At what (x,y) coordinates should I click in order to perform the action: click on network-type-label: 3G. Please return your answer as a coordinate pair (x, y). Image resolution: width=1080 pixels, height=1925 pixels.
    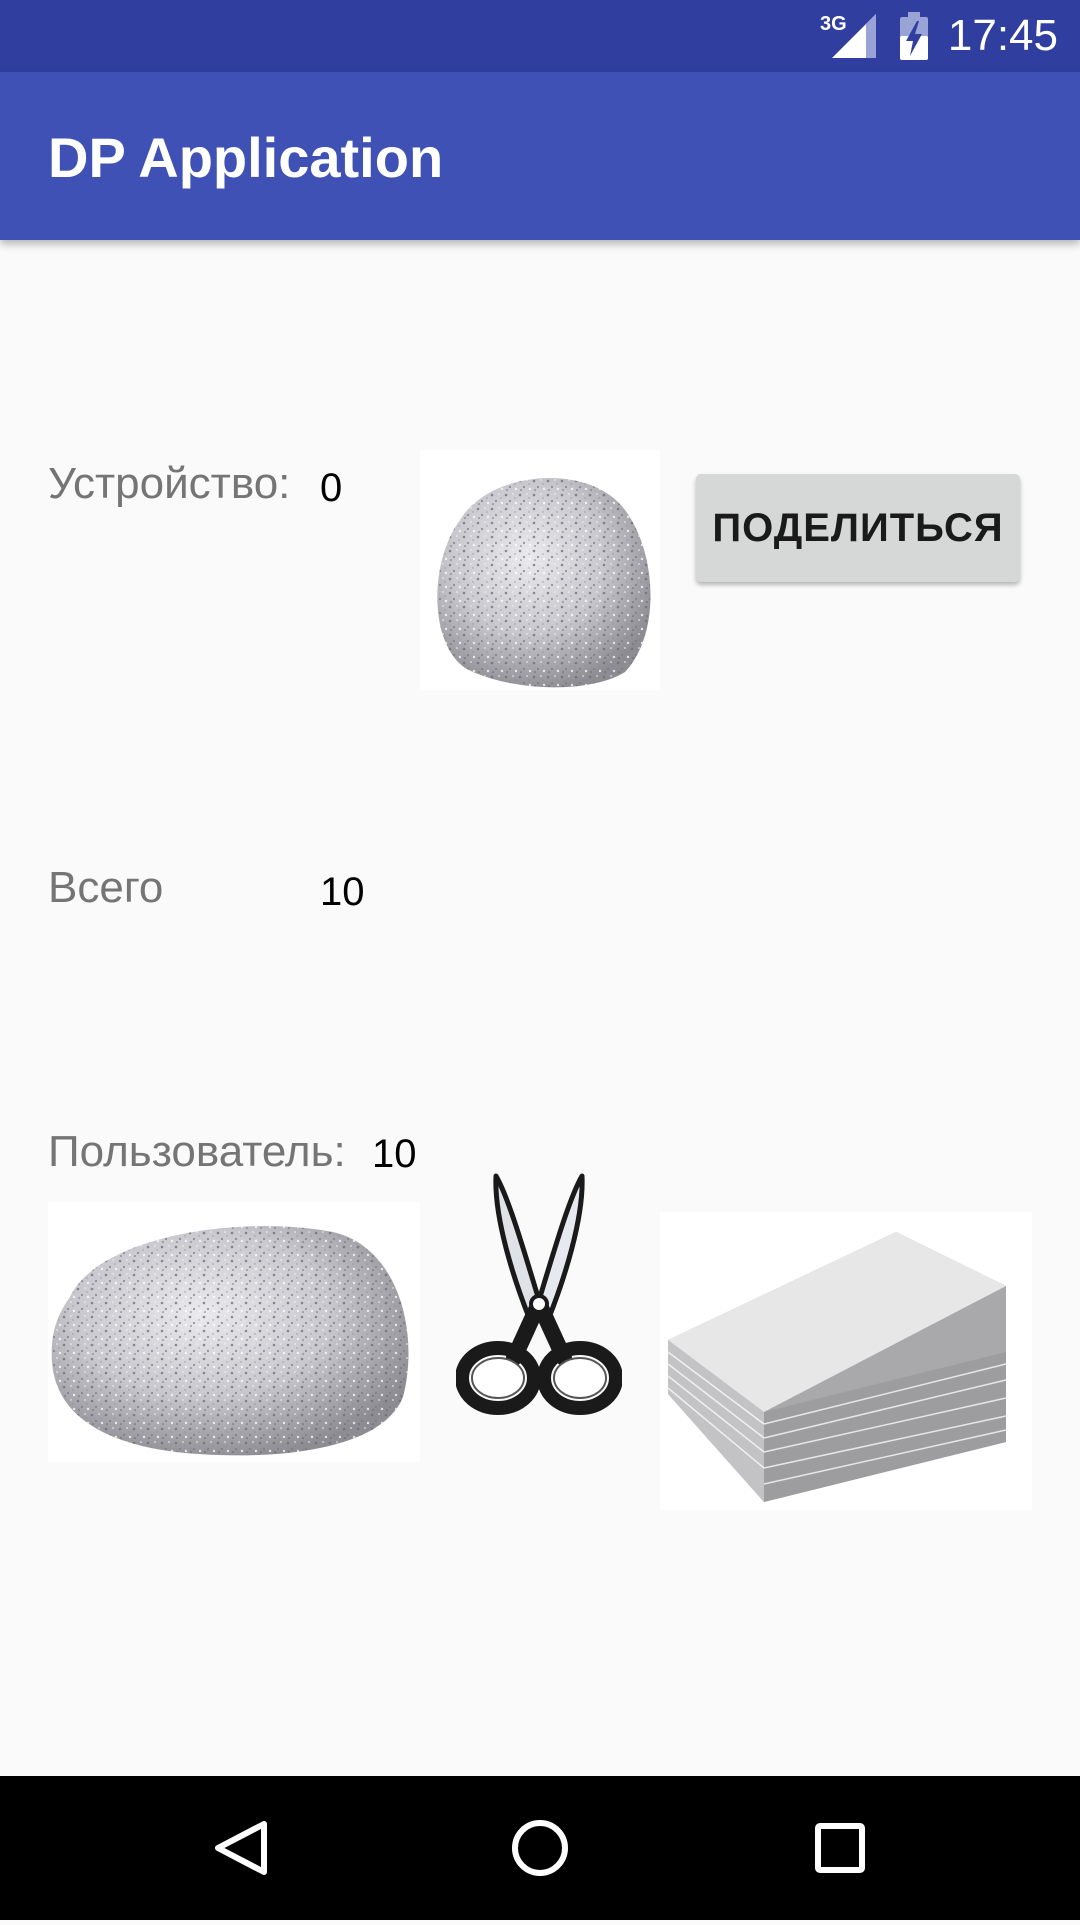
    Looking at the image, I should click on (833, 24).